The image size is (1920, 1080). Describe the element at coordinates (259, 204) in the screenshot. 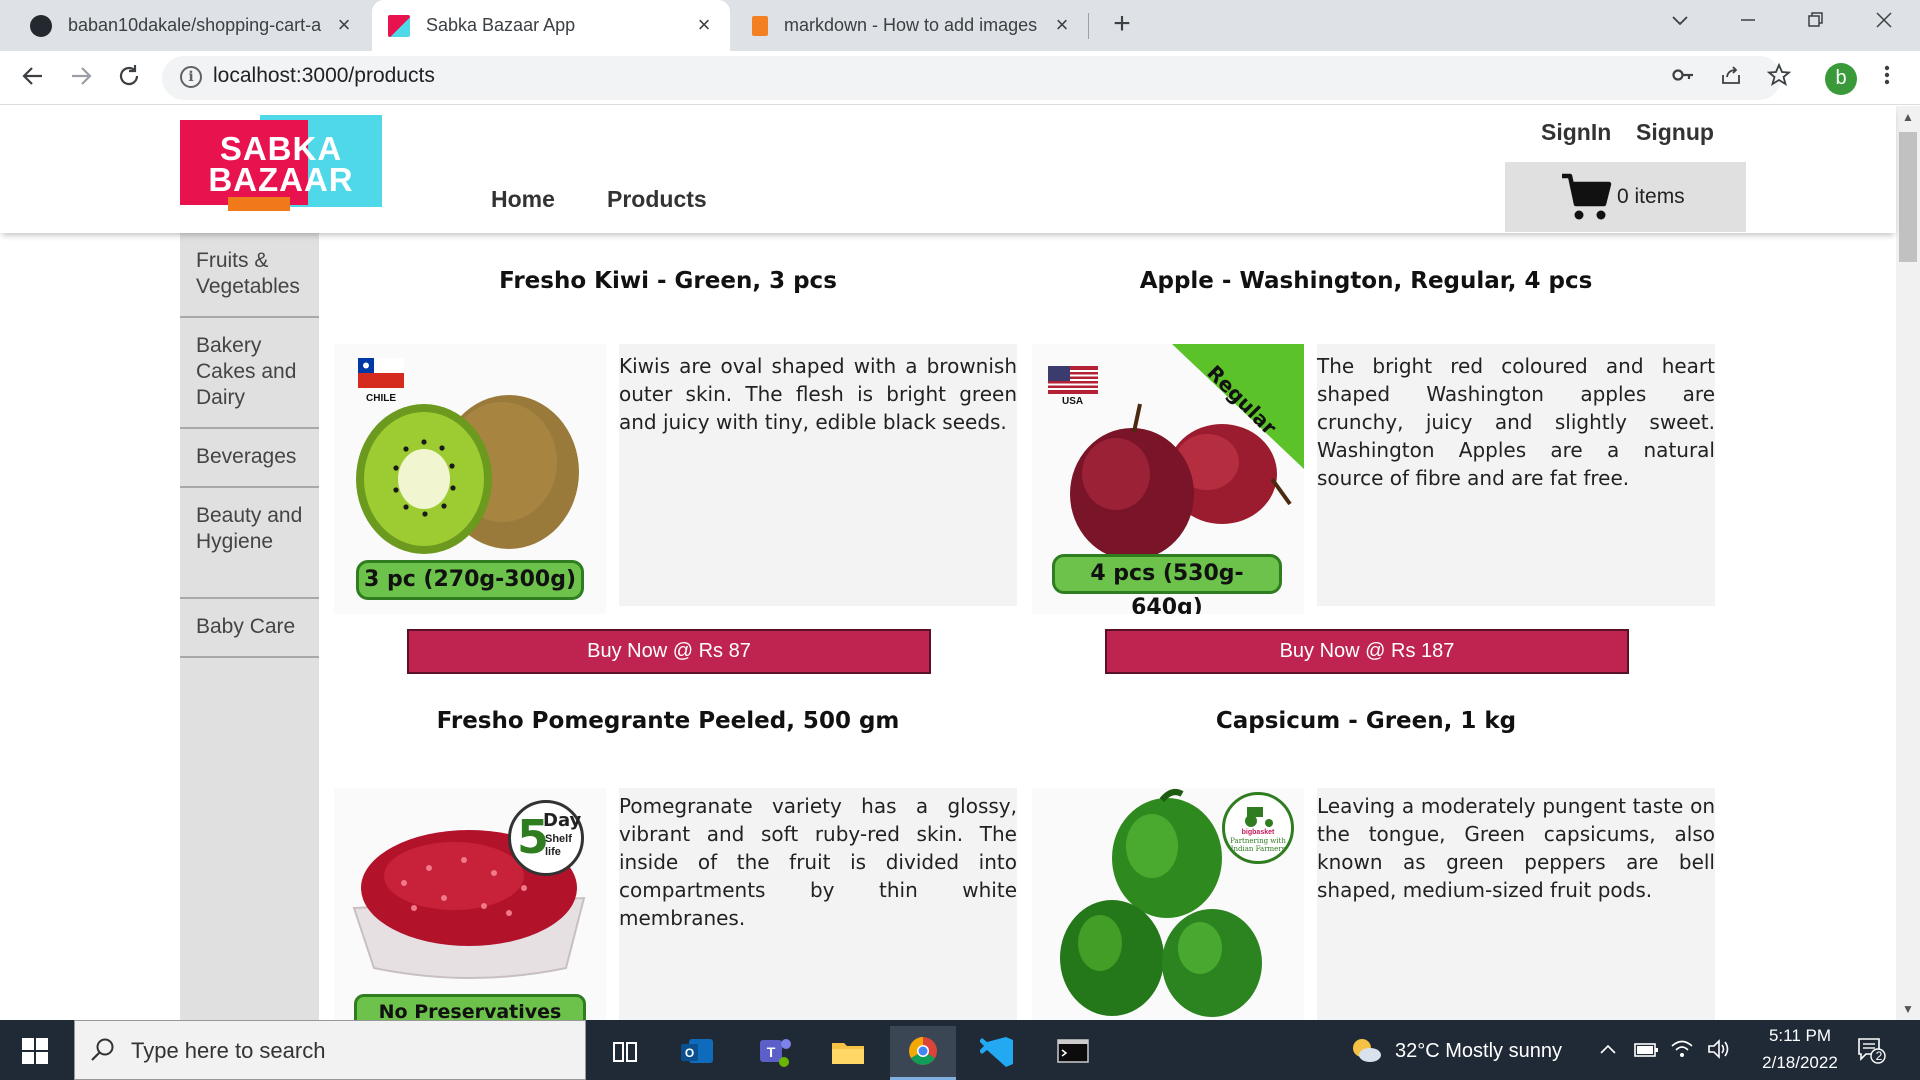

I see `logo-orange-block` at that location.